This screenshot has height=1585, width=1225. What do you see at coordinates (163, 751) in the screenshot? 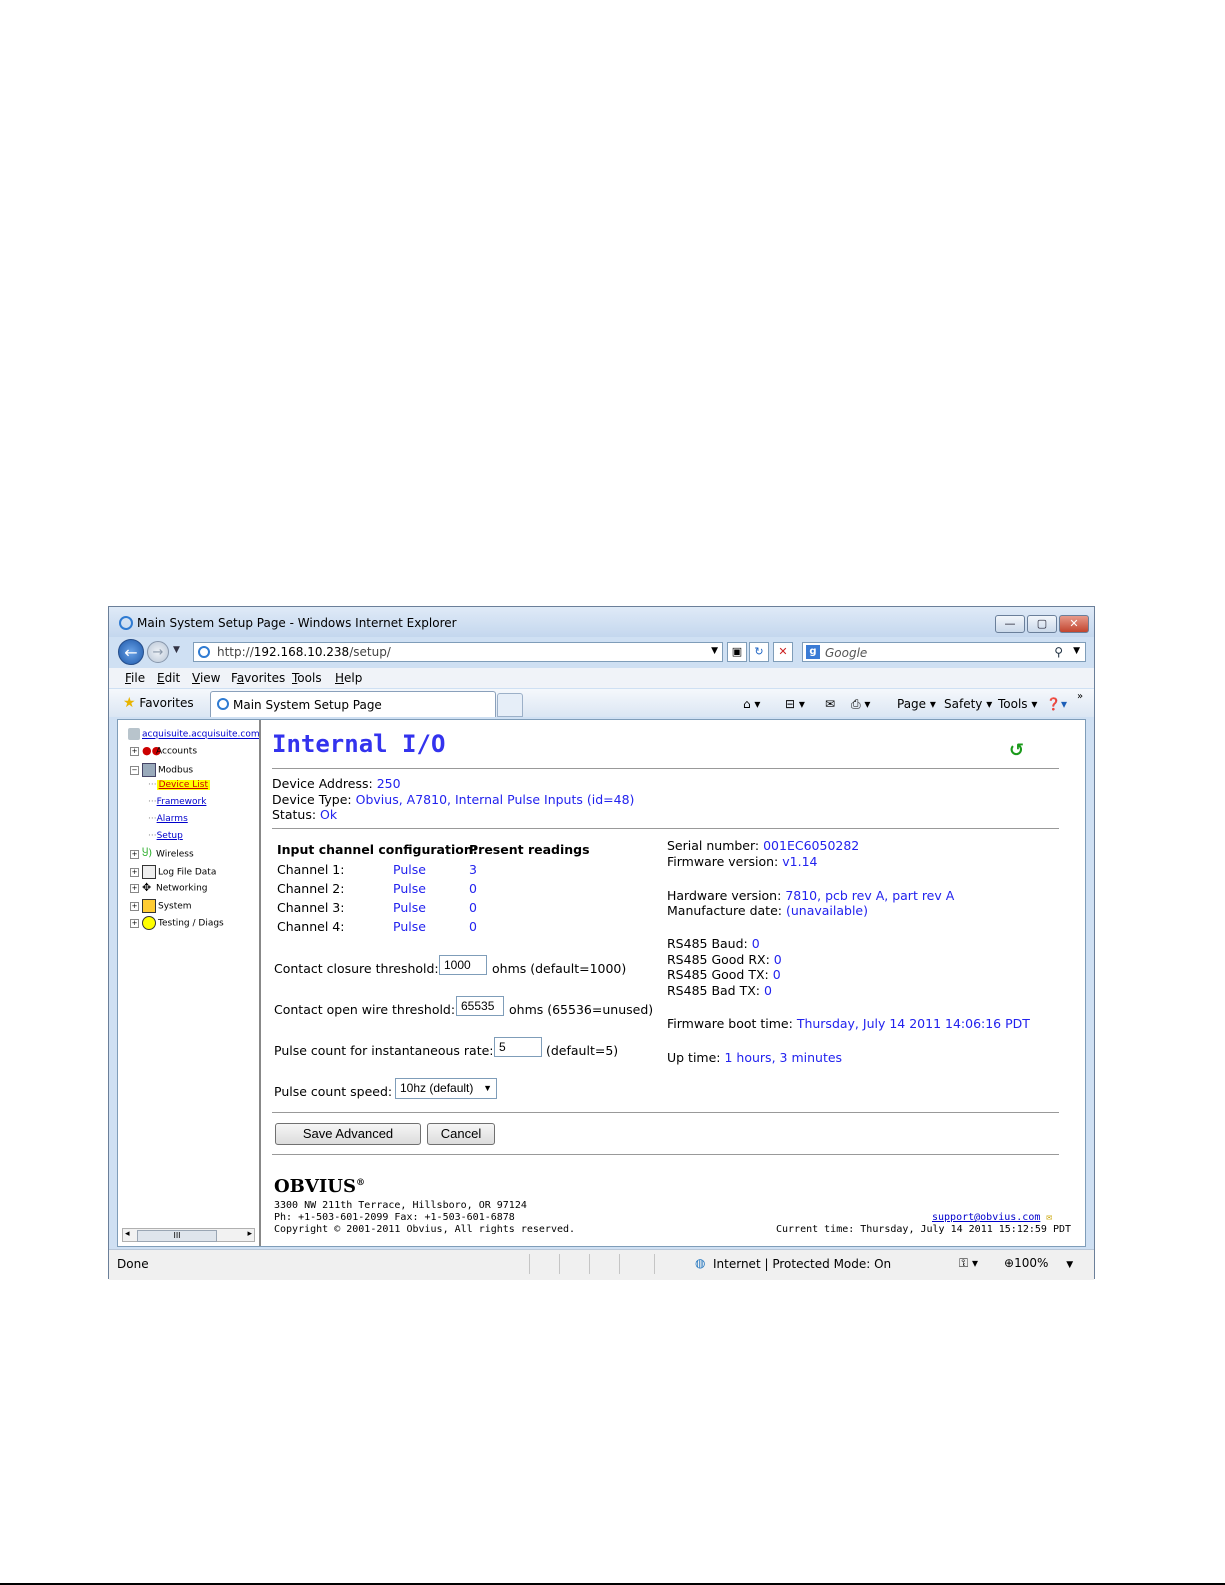
I see `tree-item-accounts: + ●●Accounts` at bounding box center [163, 751].